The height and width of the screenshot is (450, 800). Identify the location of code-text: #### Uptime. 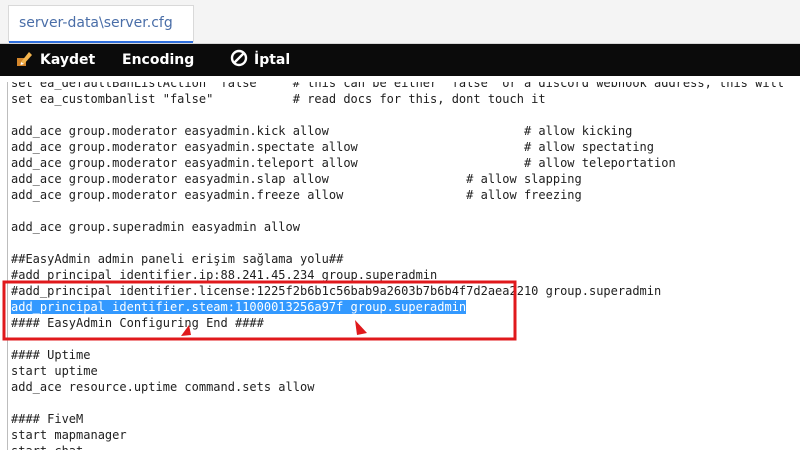
(51, 355).